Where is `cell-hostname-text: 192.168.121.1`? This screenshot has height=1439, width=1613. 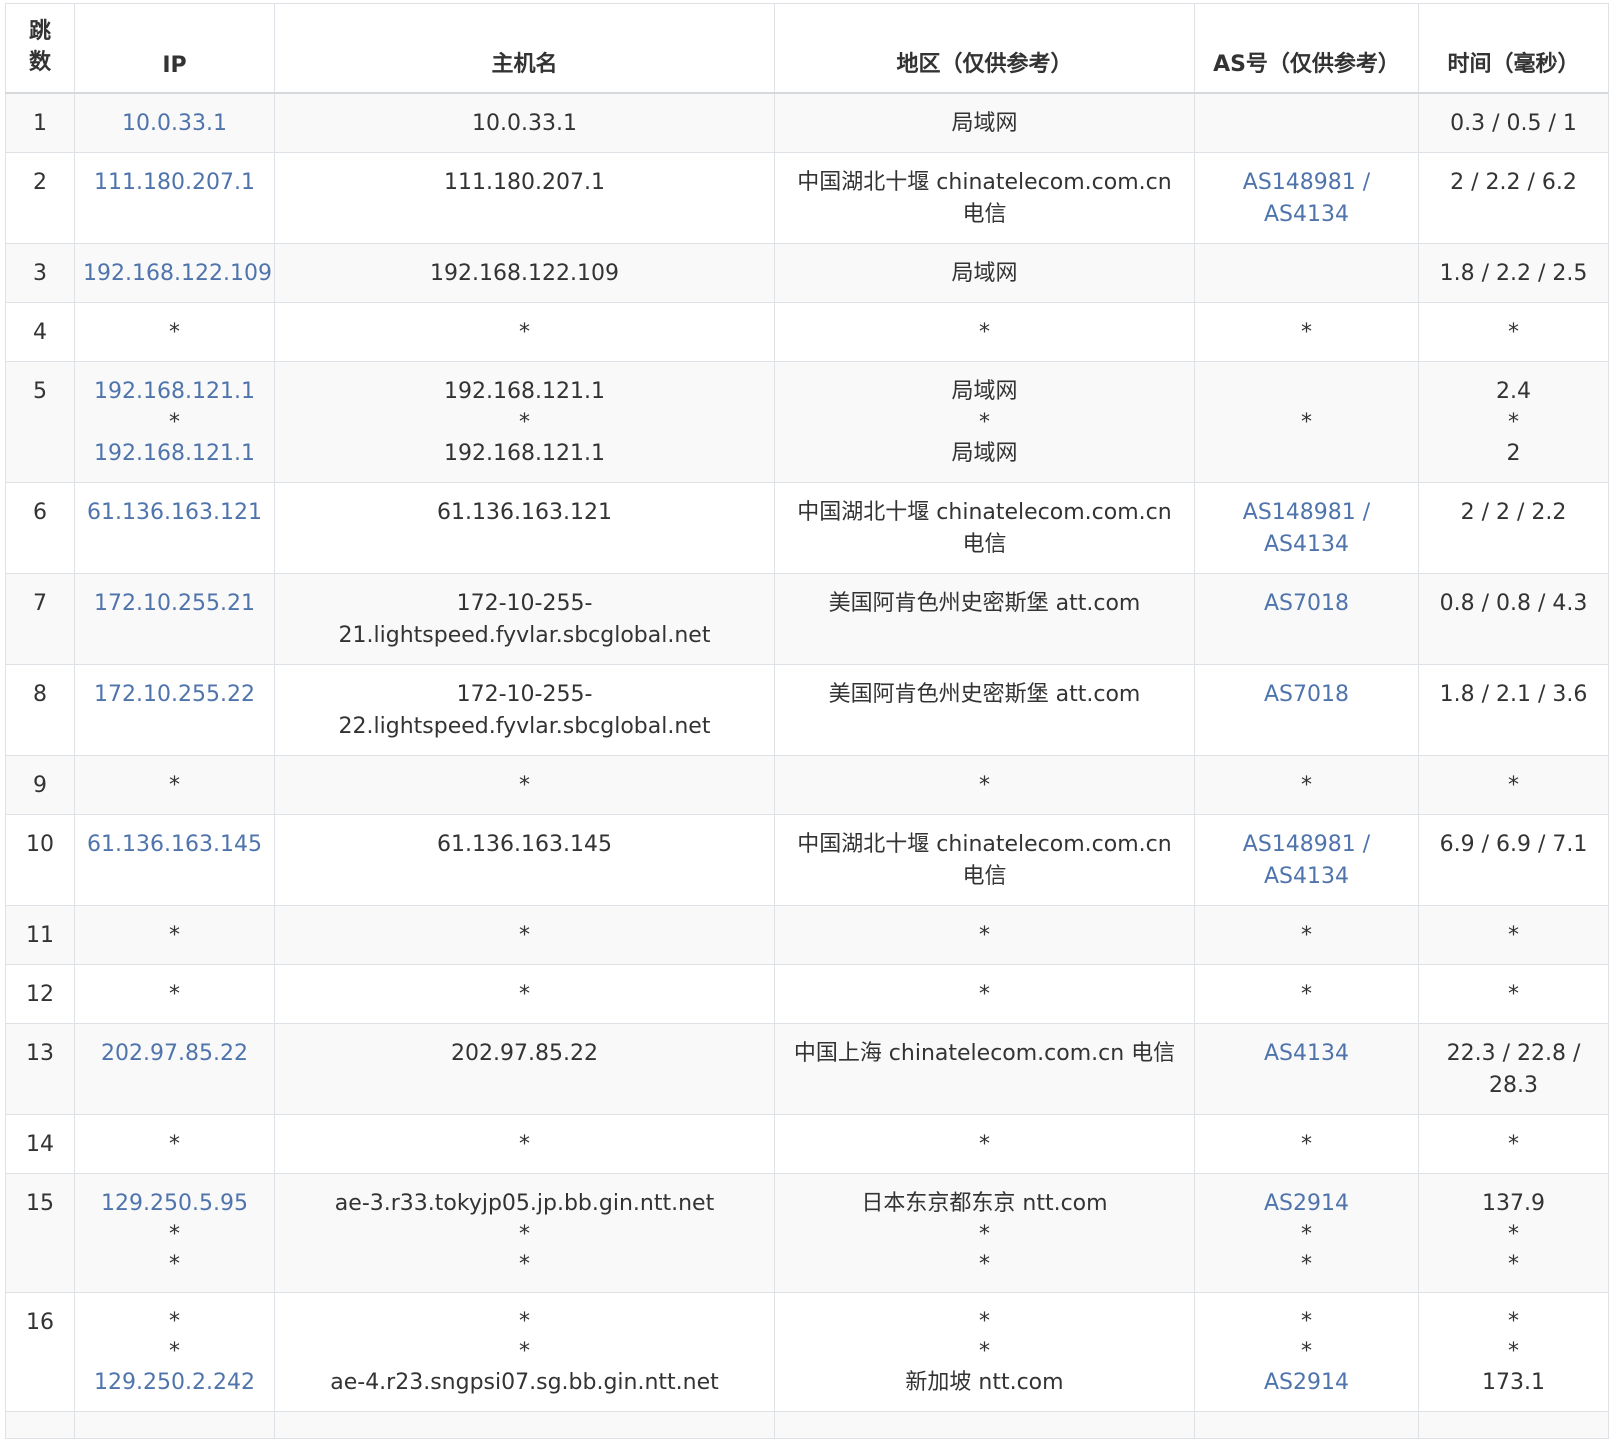 cell-hostname-text: 192.168.121.1 is located at coordinates (524, 391).